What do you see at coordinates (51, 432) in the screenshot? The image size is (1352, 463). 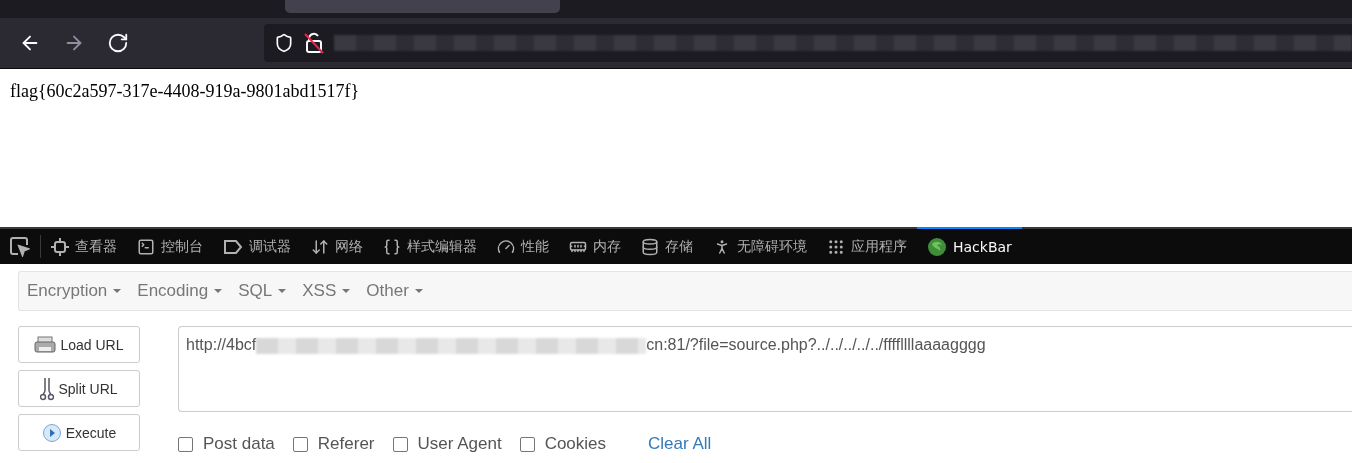 I see `play-icon` at bounding box center [51, 432].